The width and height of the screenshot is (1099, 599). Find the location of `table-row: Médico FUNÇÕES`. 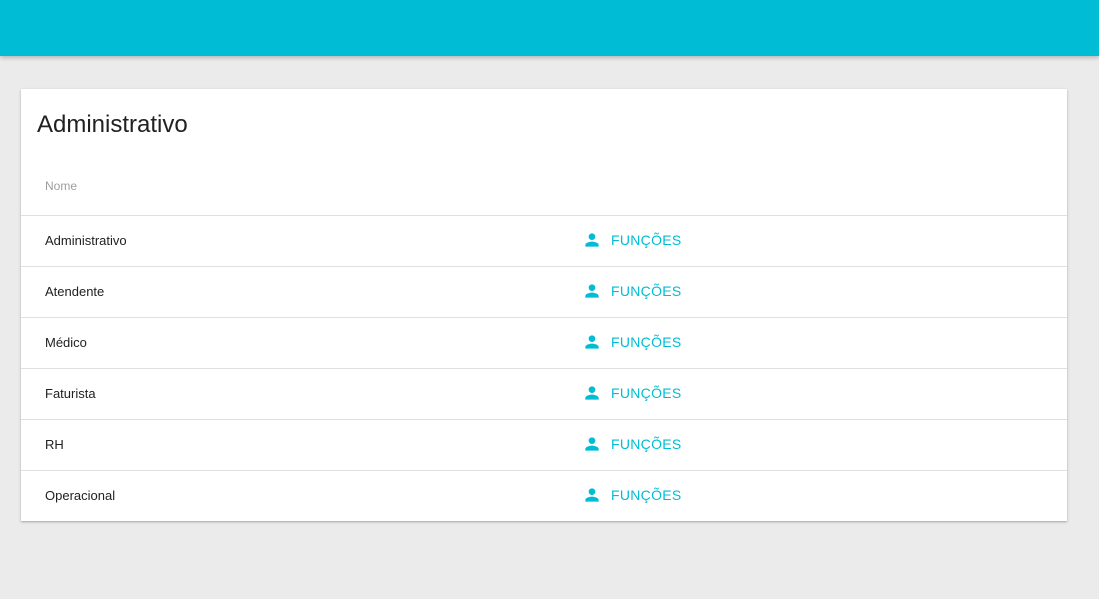

table-row: Médico FUNÇÕES is located at coordinates (544, 343).